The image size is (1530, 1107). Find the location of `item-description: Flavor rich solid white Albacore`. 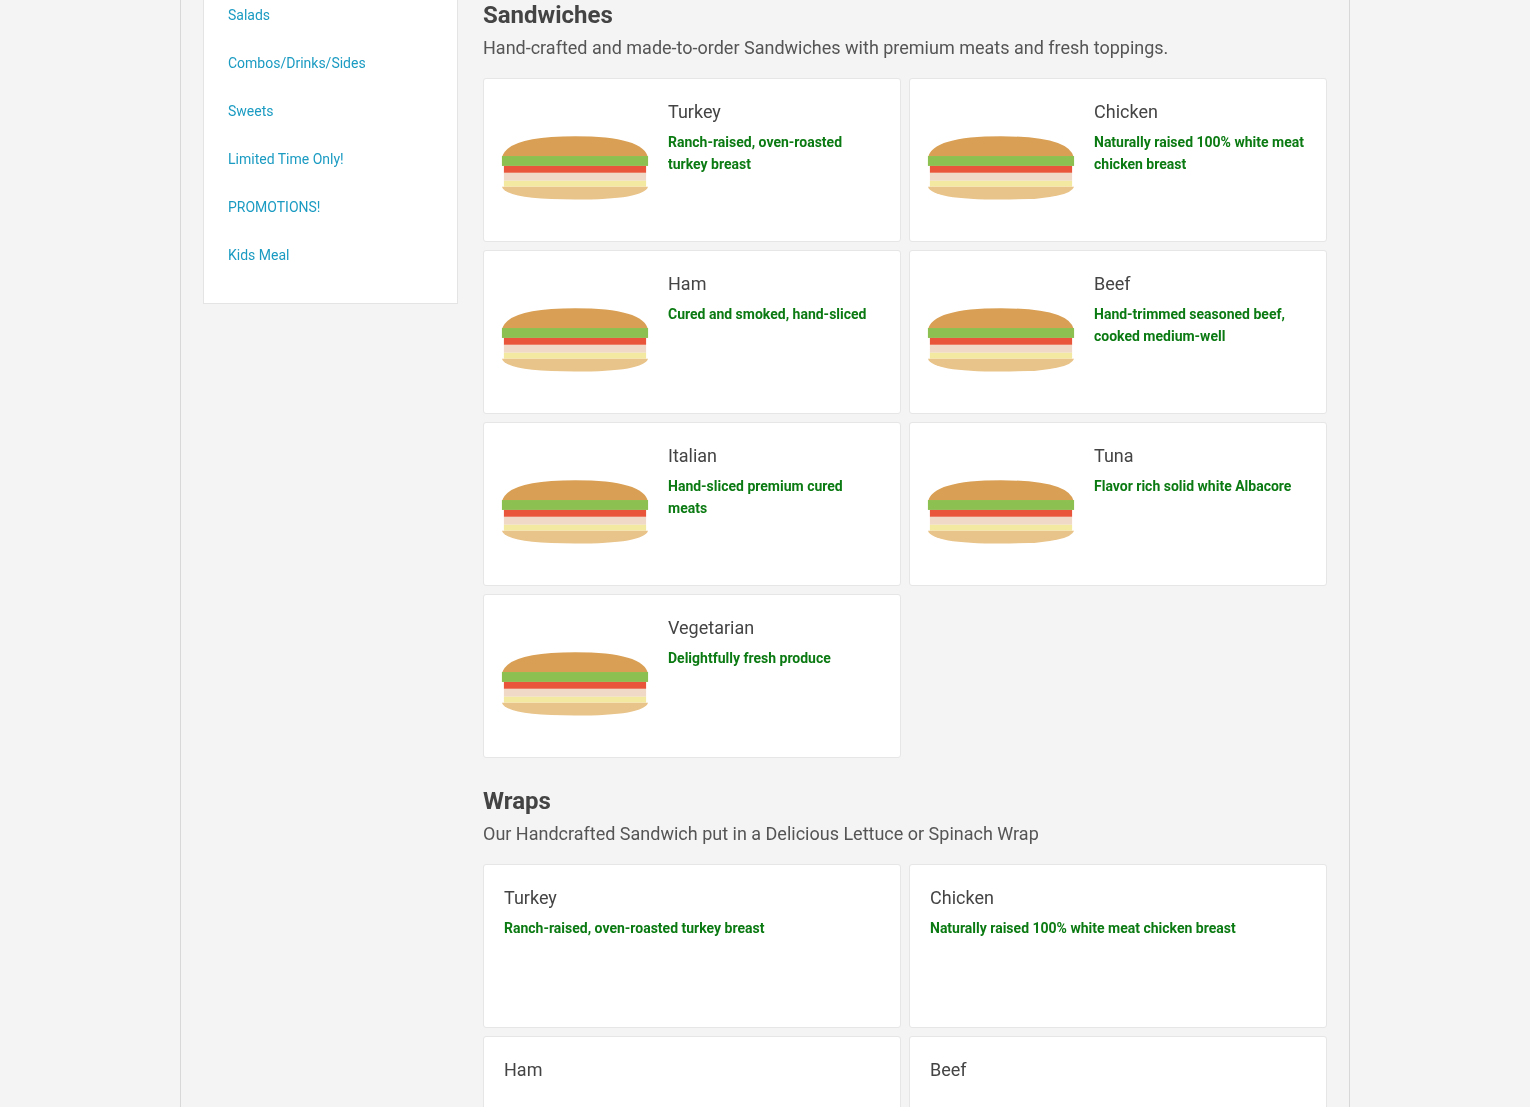

item-description: Flavor rich solid white Albacore is located at coordinates (1193, 486).